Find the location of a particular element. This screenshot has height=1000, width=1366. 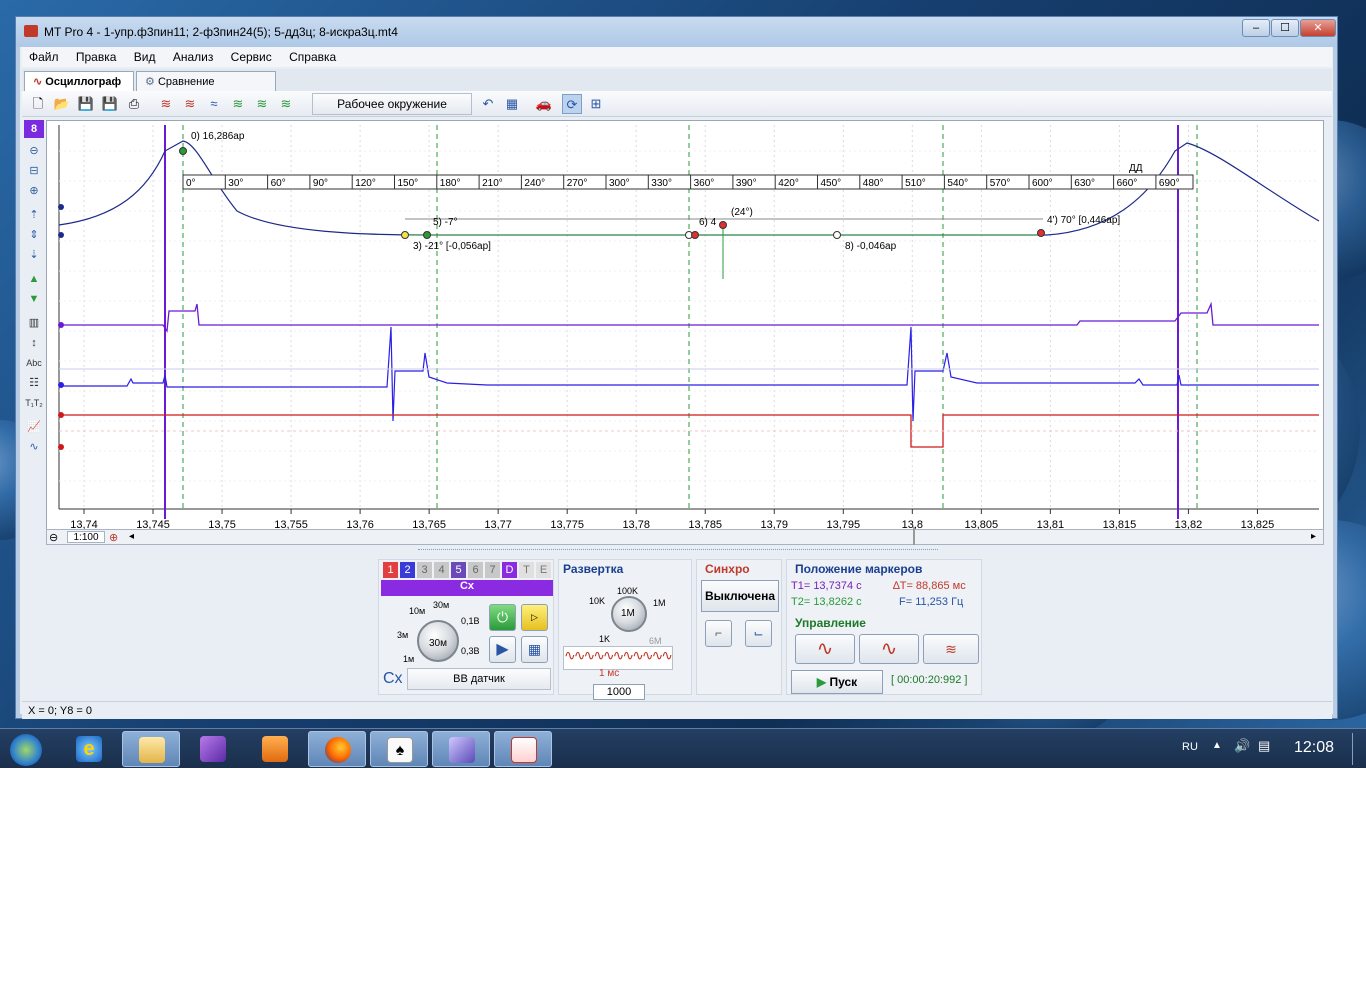

channel-button-d: D is located at coordinates (509, 570).